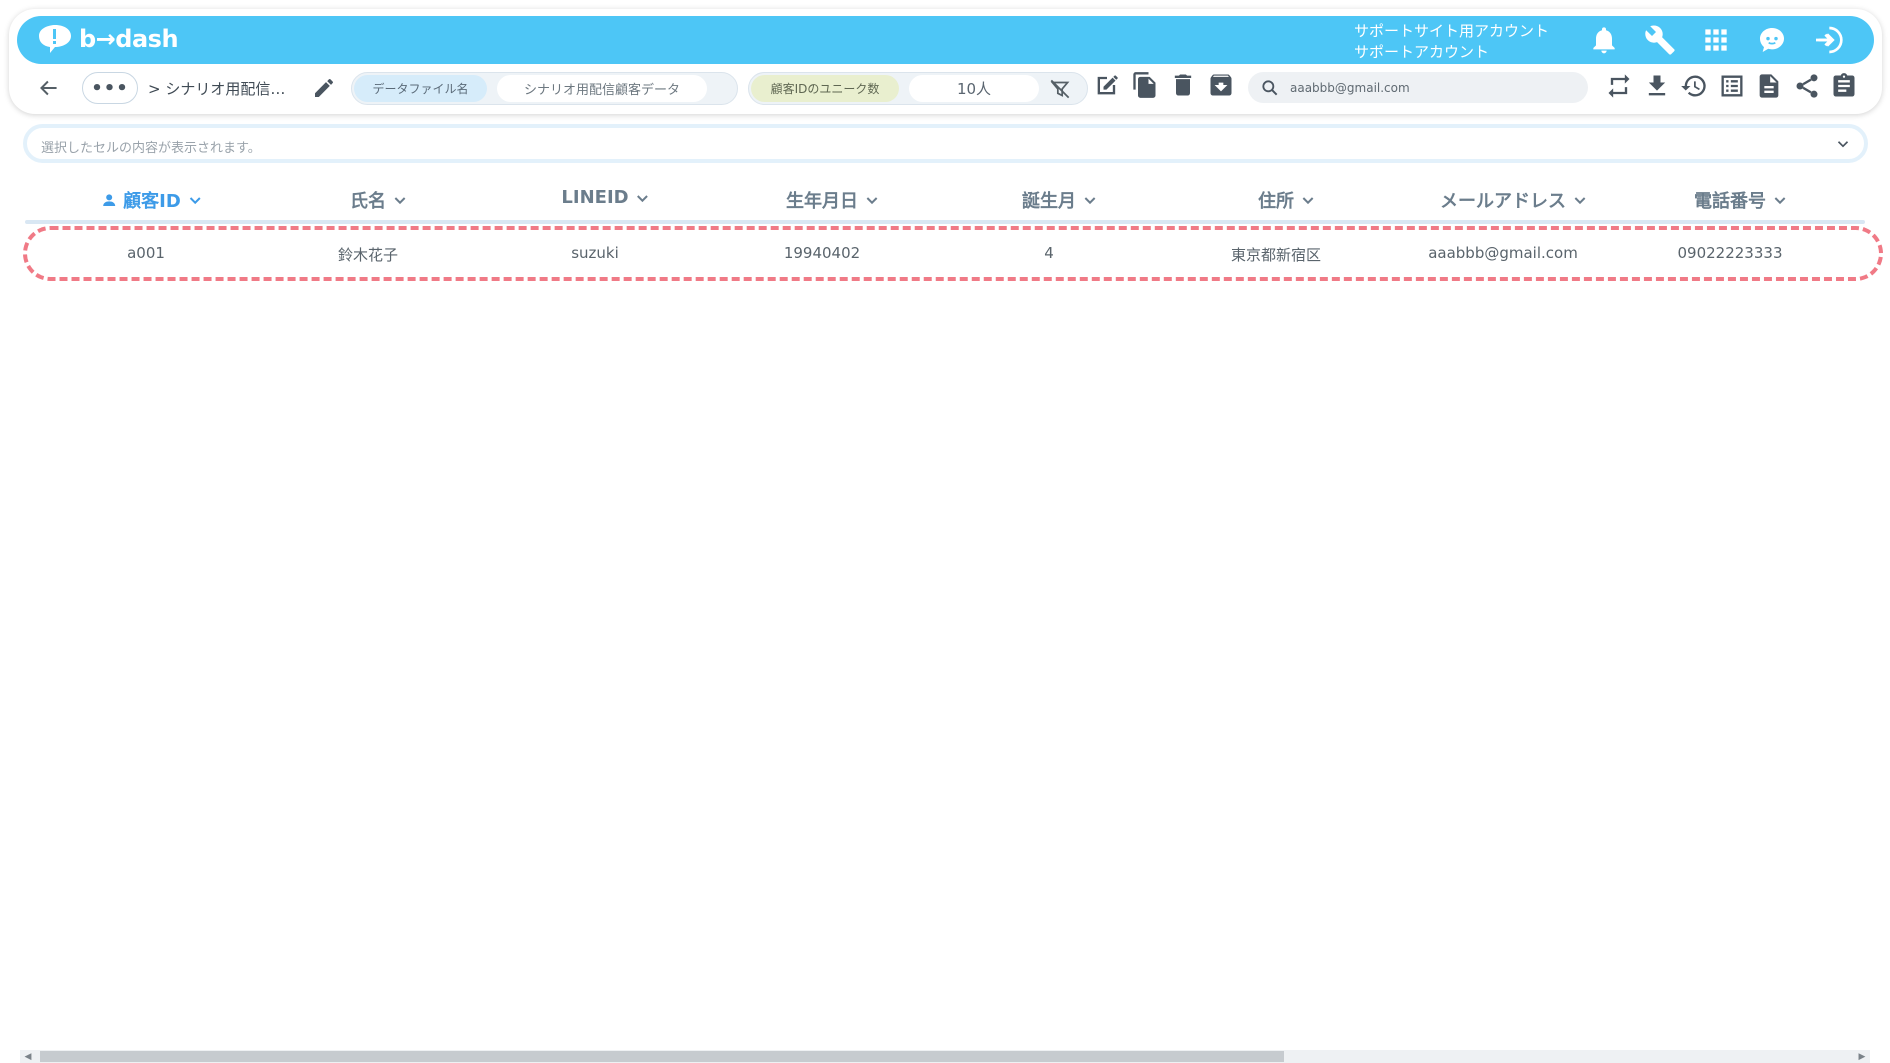  I want to click on back-arrow-icon, so click(49, 88).